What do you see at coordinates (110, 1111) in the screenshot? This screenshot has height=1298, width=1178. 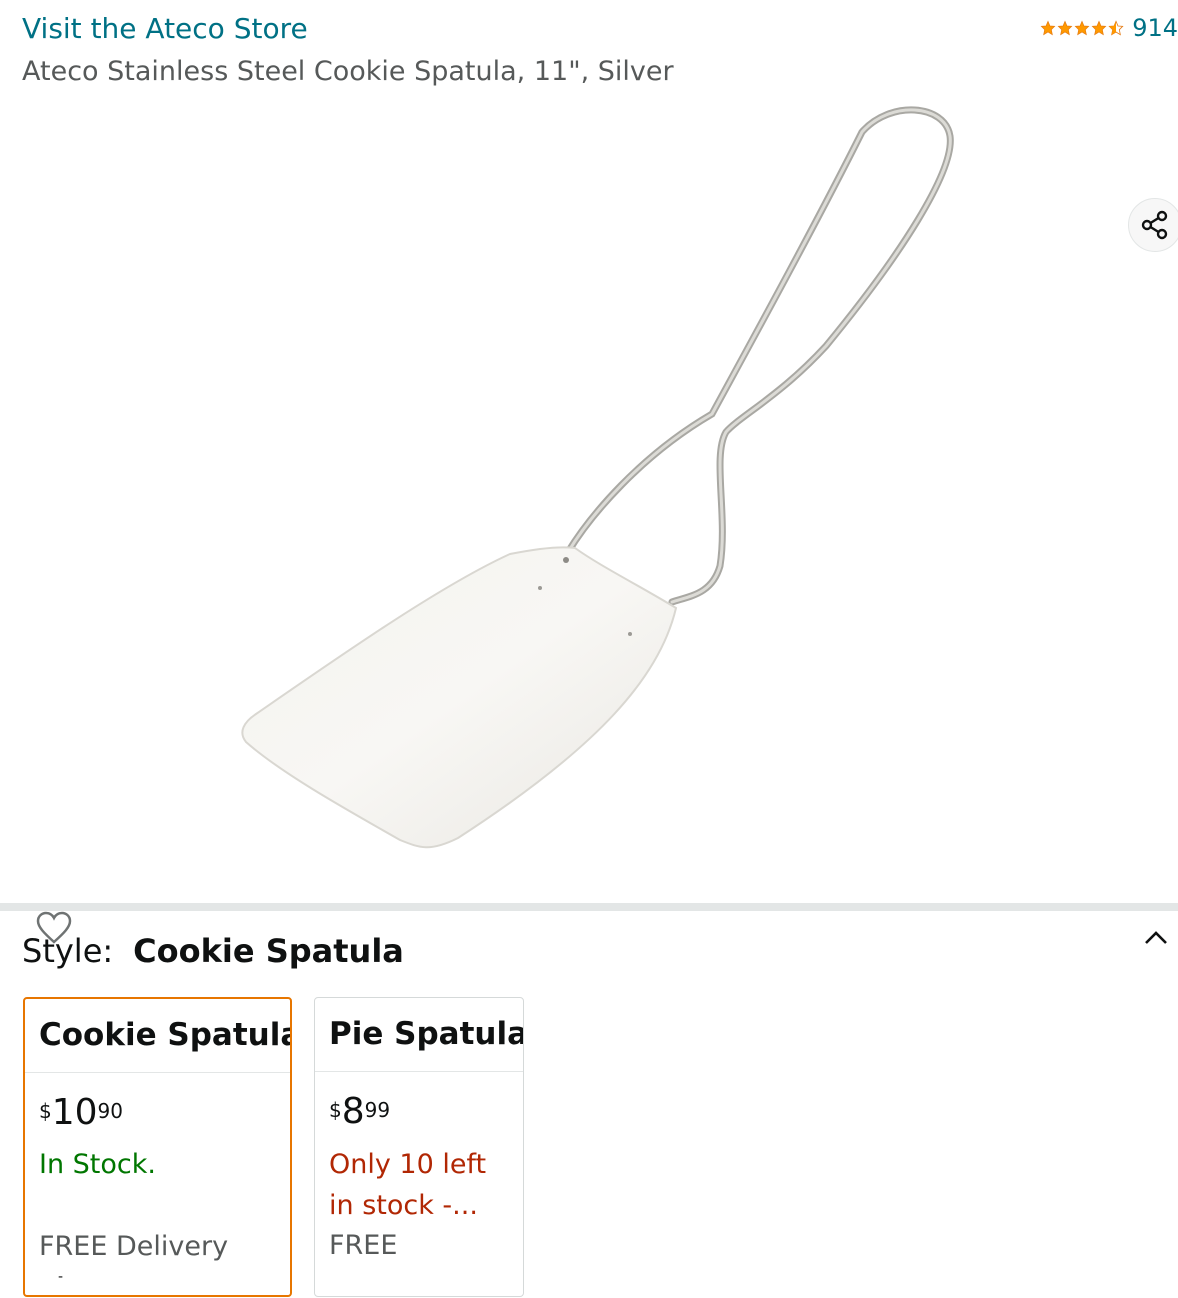 I see `price-fraction: 90` at bounding box center [110, 1111].